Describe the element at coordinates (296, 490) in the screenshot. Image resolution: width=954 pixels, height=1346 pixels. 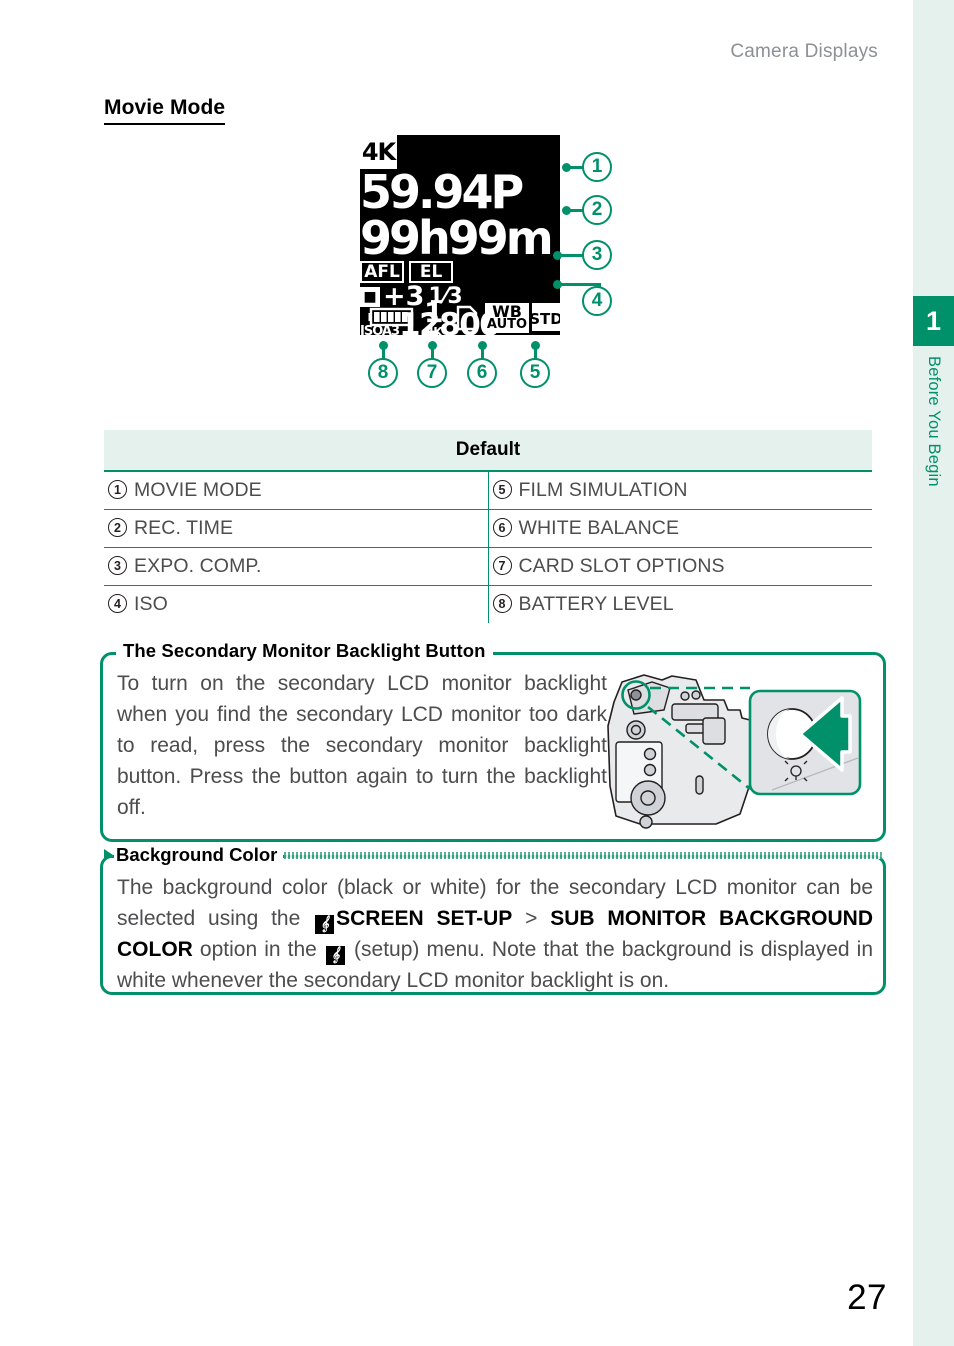
I see `table-cell-item-1: 1 MOVIE MODE` at that location.